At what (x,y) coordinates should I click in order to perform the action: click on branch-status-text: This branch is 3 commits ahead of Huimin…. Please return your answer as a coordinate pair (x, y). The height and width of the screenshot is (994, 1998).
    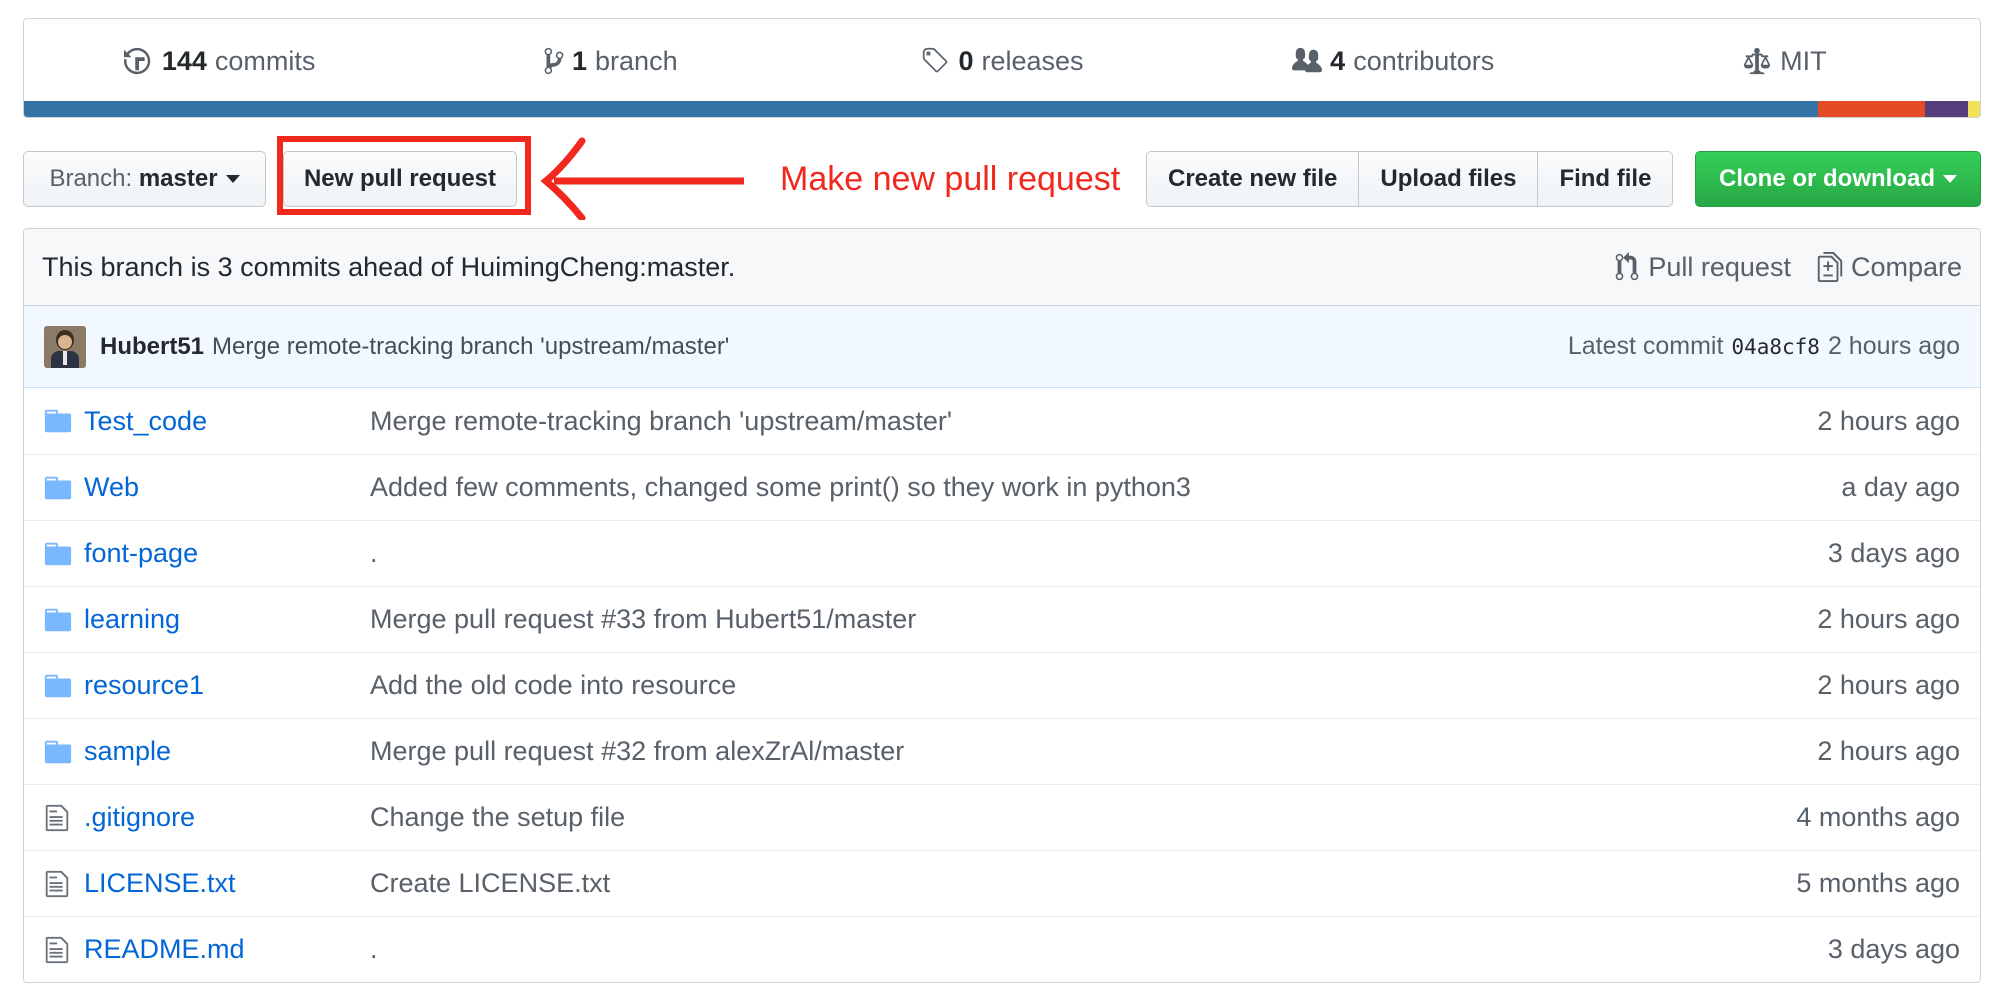
    Looking at the image, I should click on (389, 266).